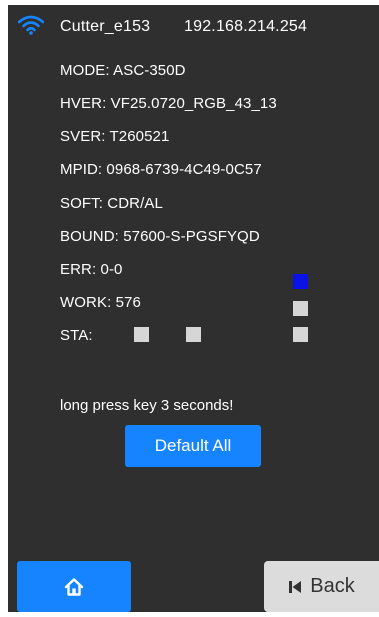  Describe the element at coordinates (168, 103) in the screenshot. I see `hver-line: HVER: VF25.0720_RGB_43_13` at that location.